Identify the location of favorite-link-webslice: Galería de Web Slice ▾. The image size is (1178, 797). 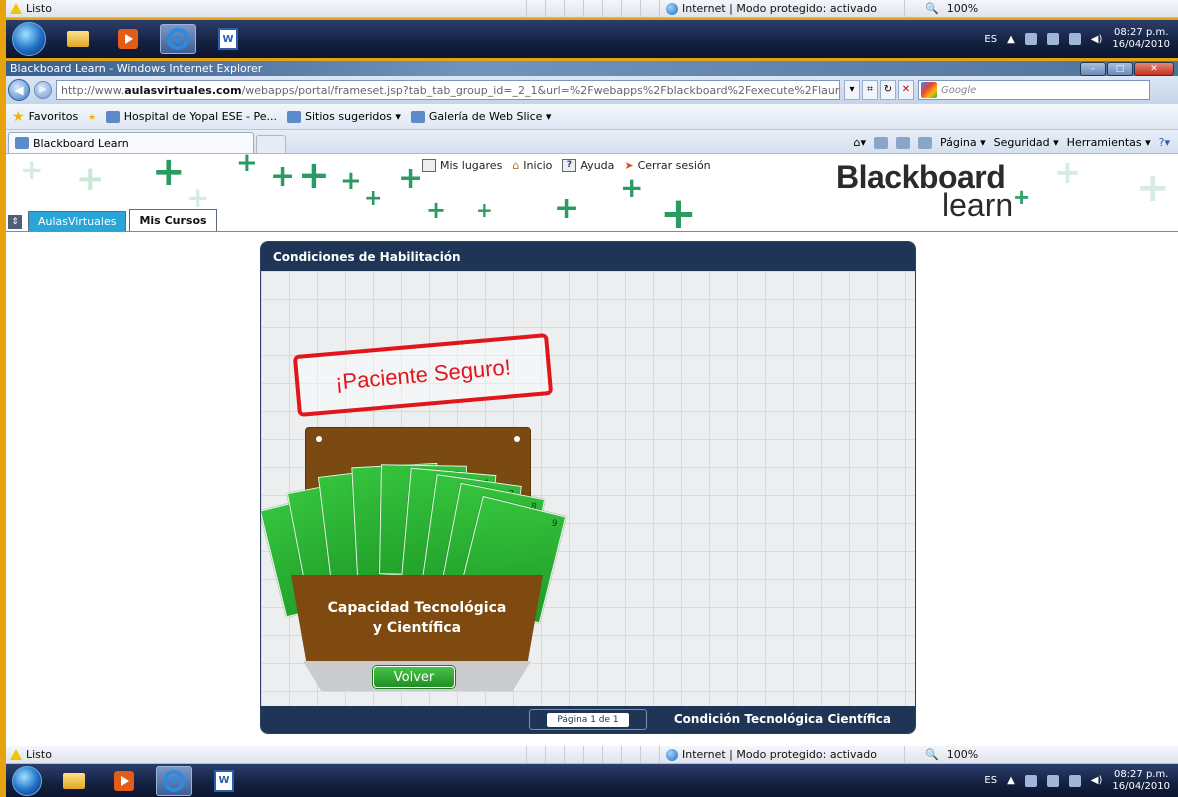
(480, 116).